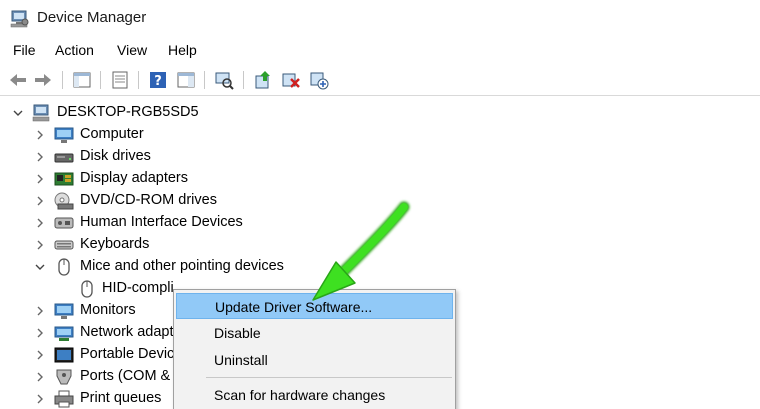 The height and width of the screenshot is (409, 760). I want to click on tree-item-label: Display adapters, so click(134, 178).